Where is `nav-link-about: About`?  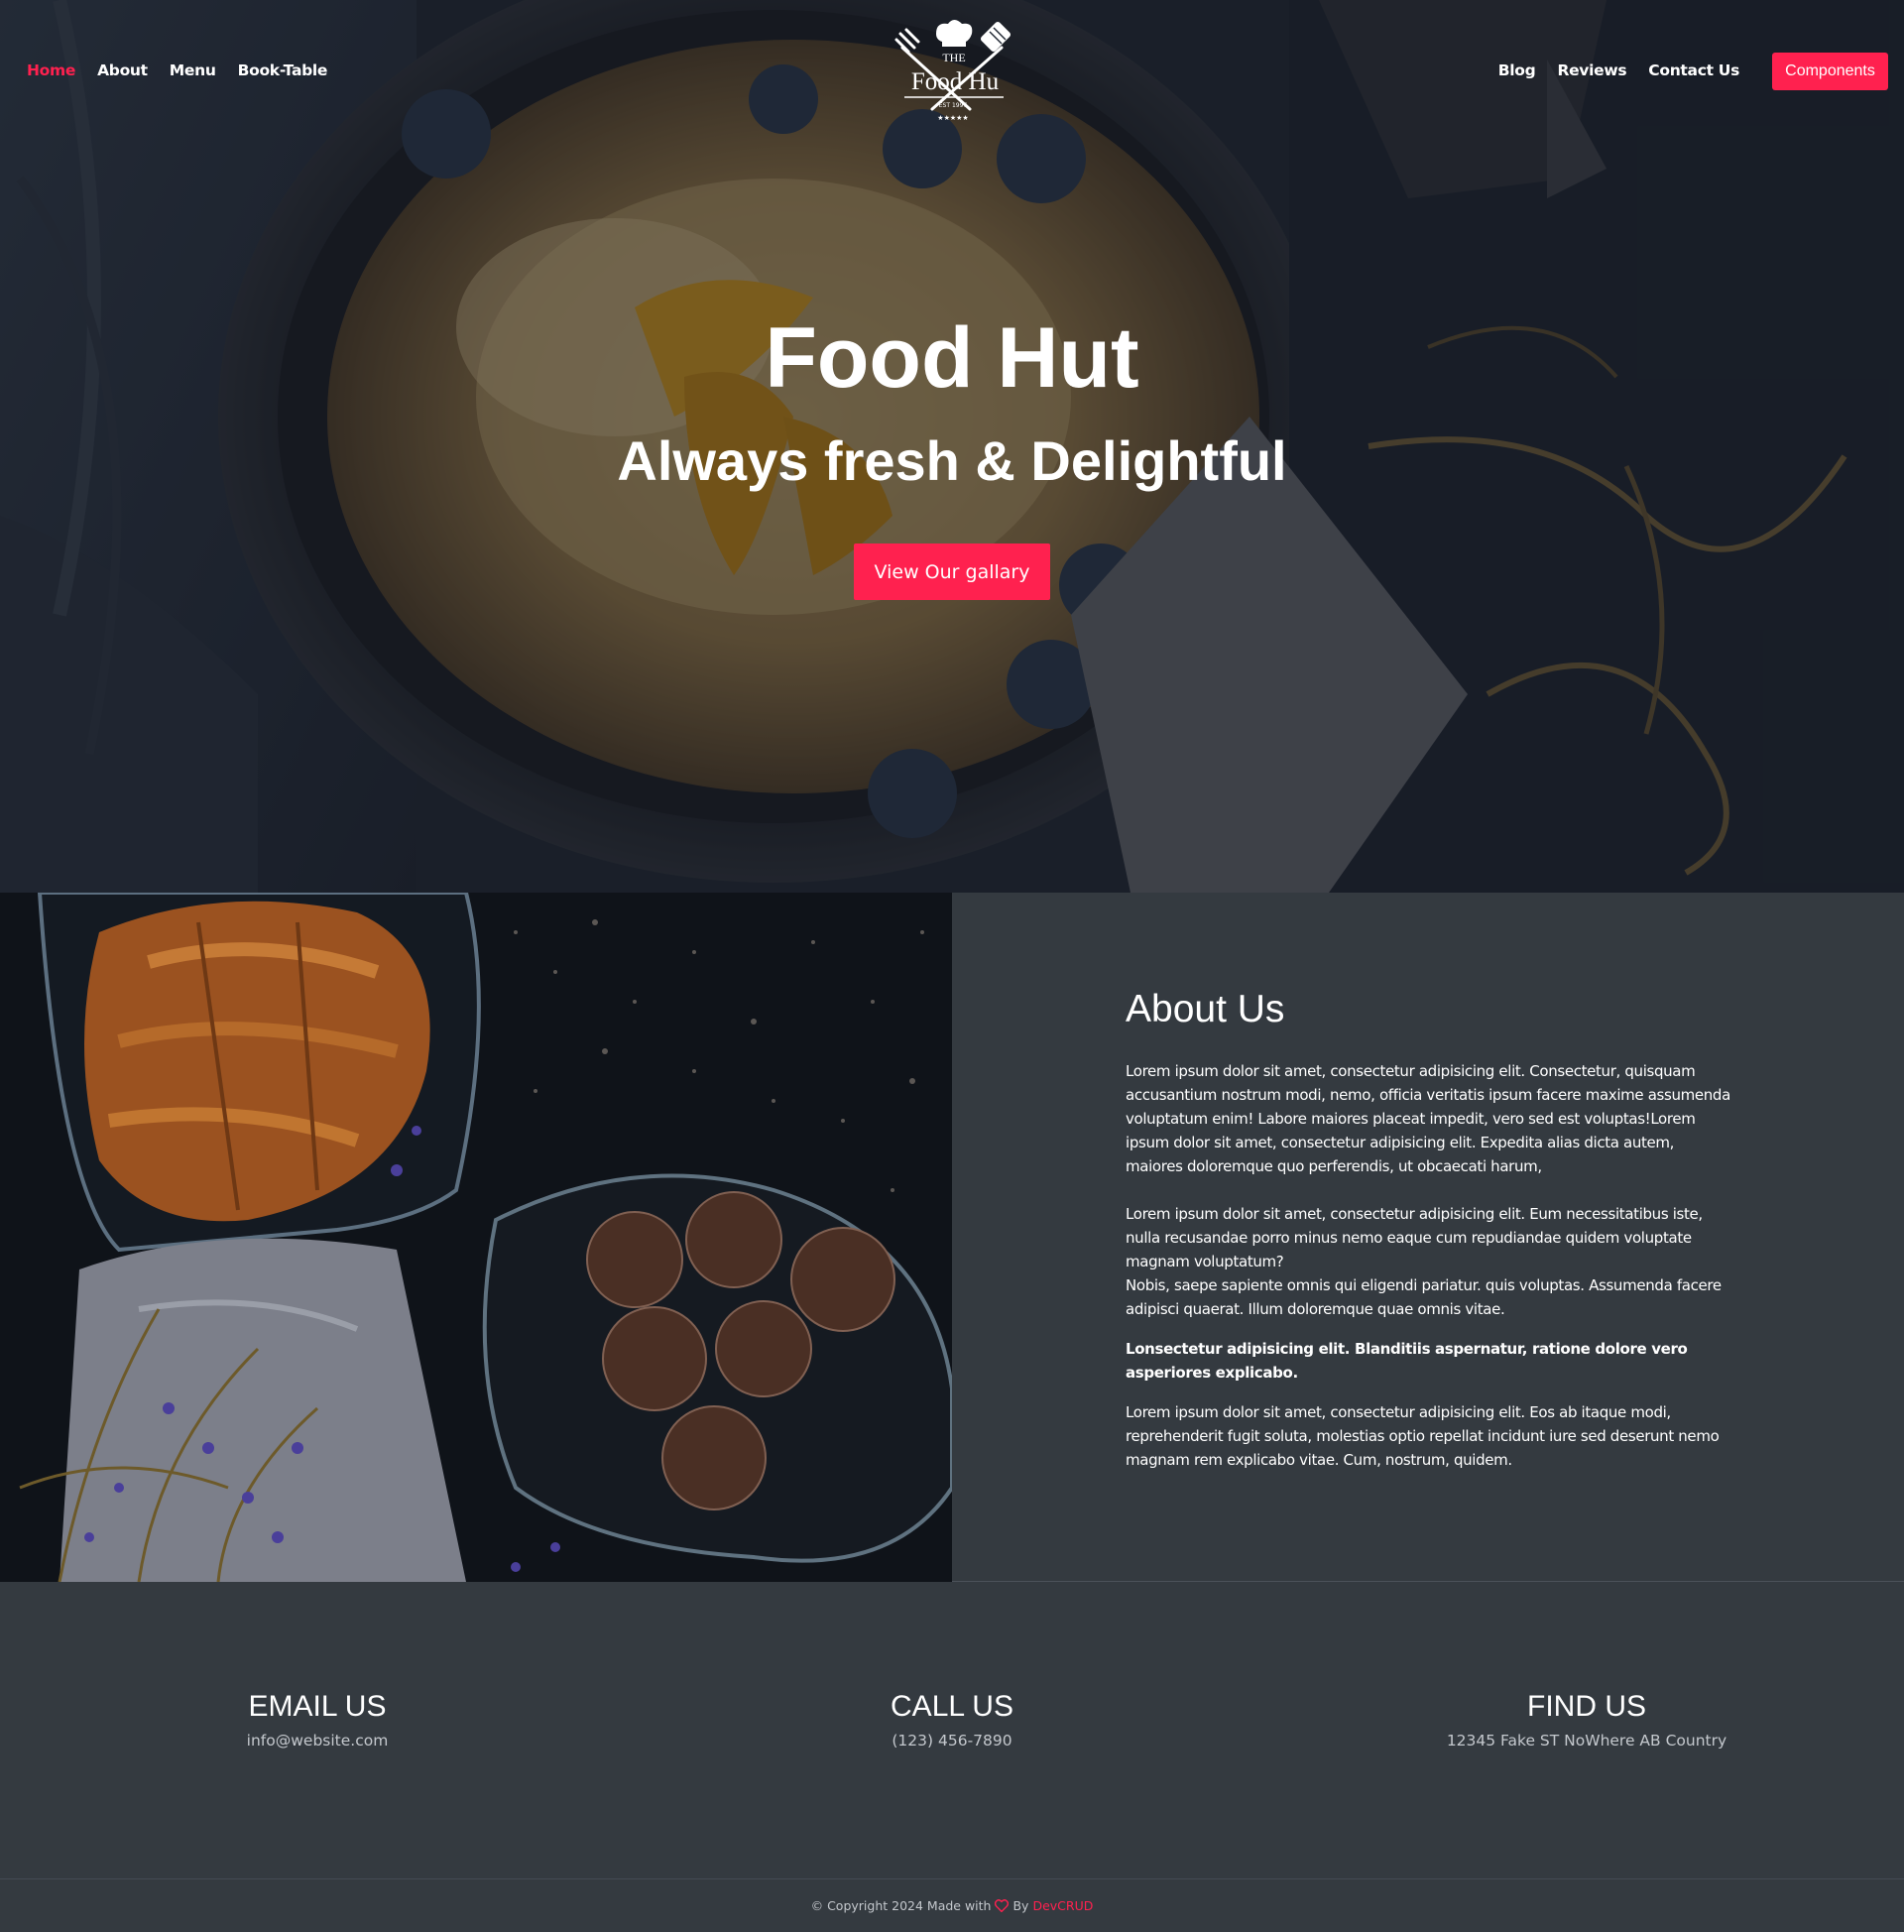 nav-link-about: About is located at coordinates (122, 70).